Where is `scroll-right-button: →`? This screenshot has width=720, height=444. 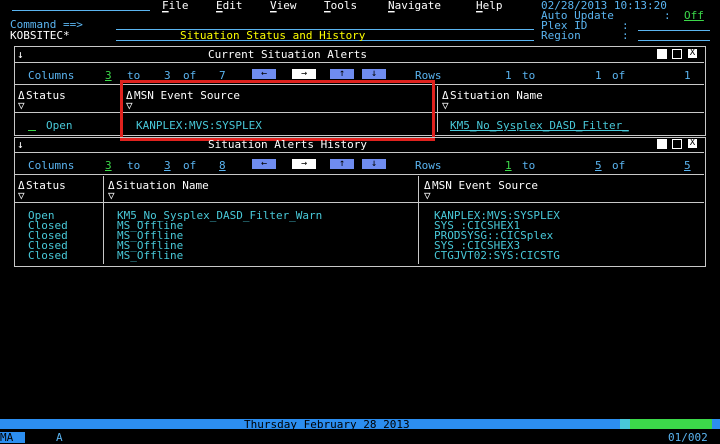
scroll-right-button: → is located at coordinates (304, 74).